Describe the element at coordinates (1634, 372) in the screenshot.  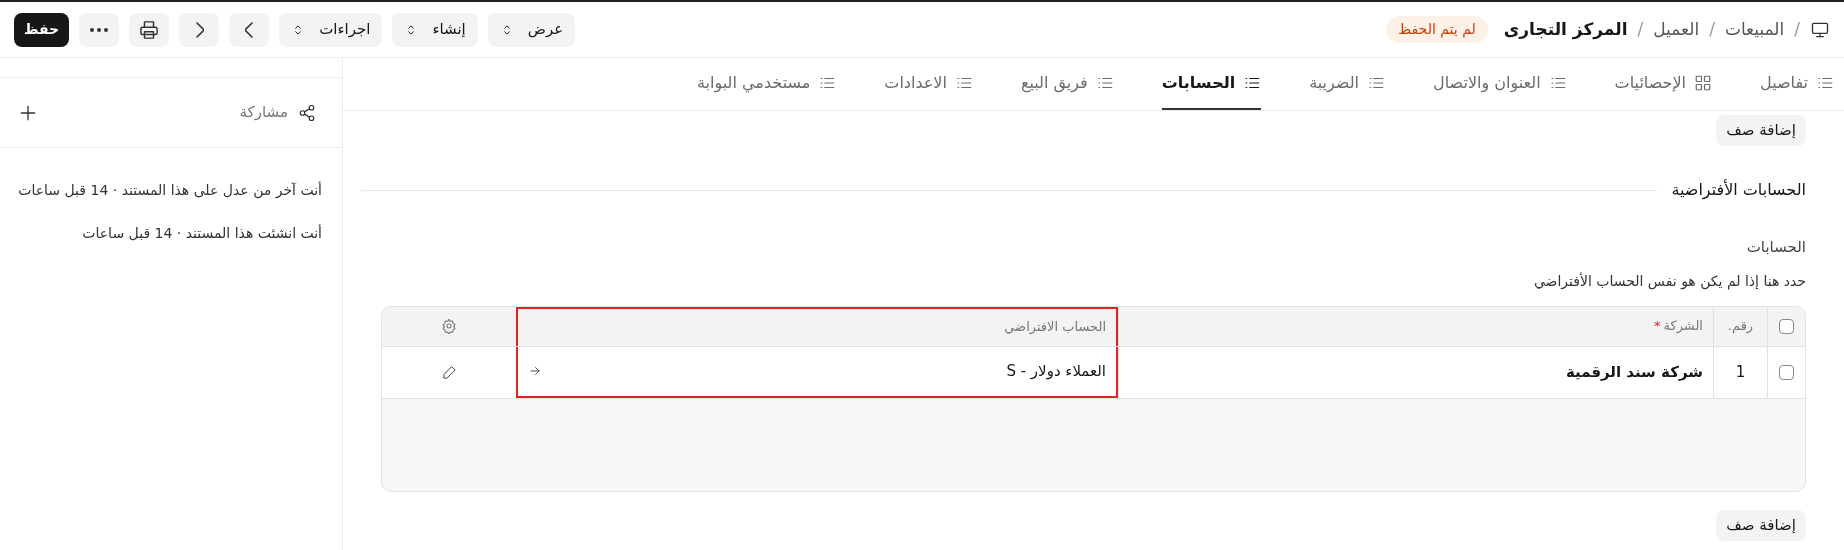
I see `table-cell-text: شركة سند الرقمية` at that location.